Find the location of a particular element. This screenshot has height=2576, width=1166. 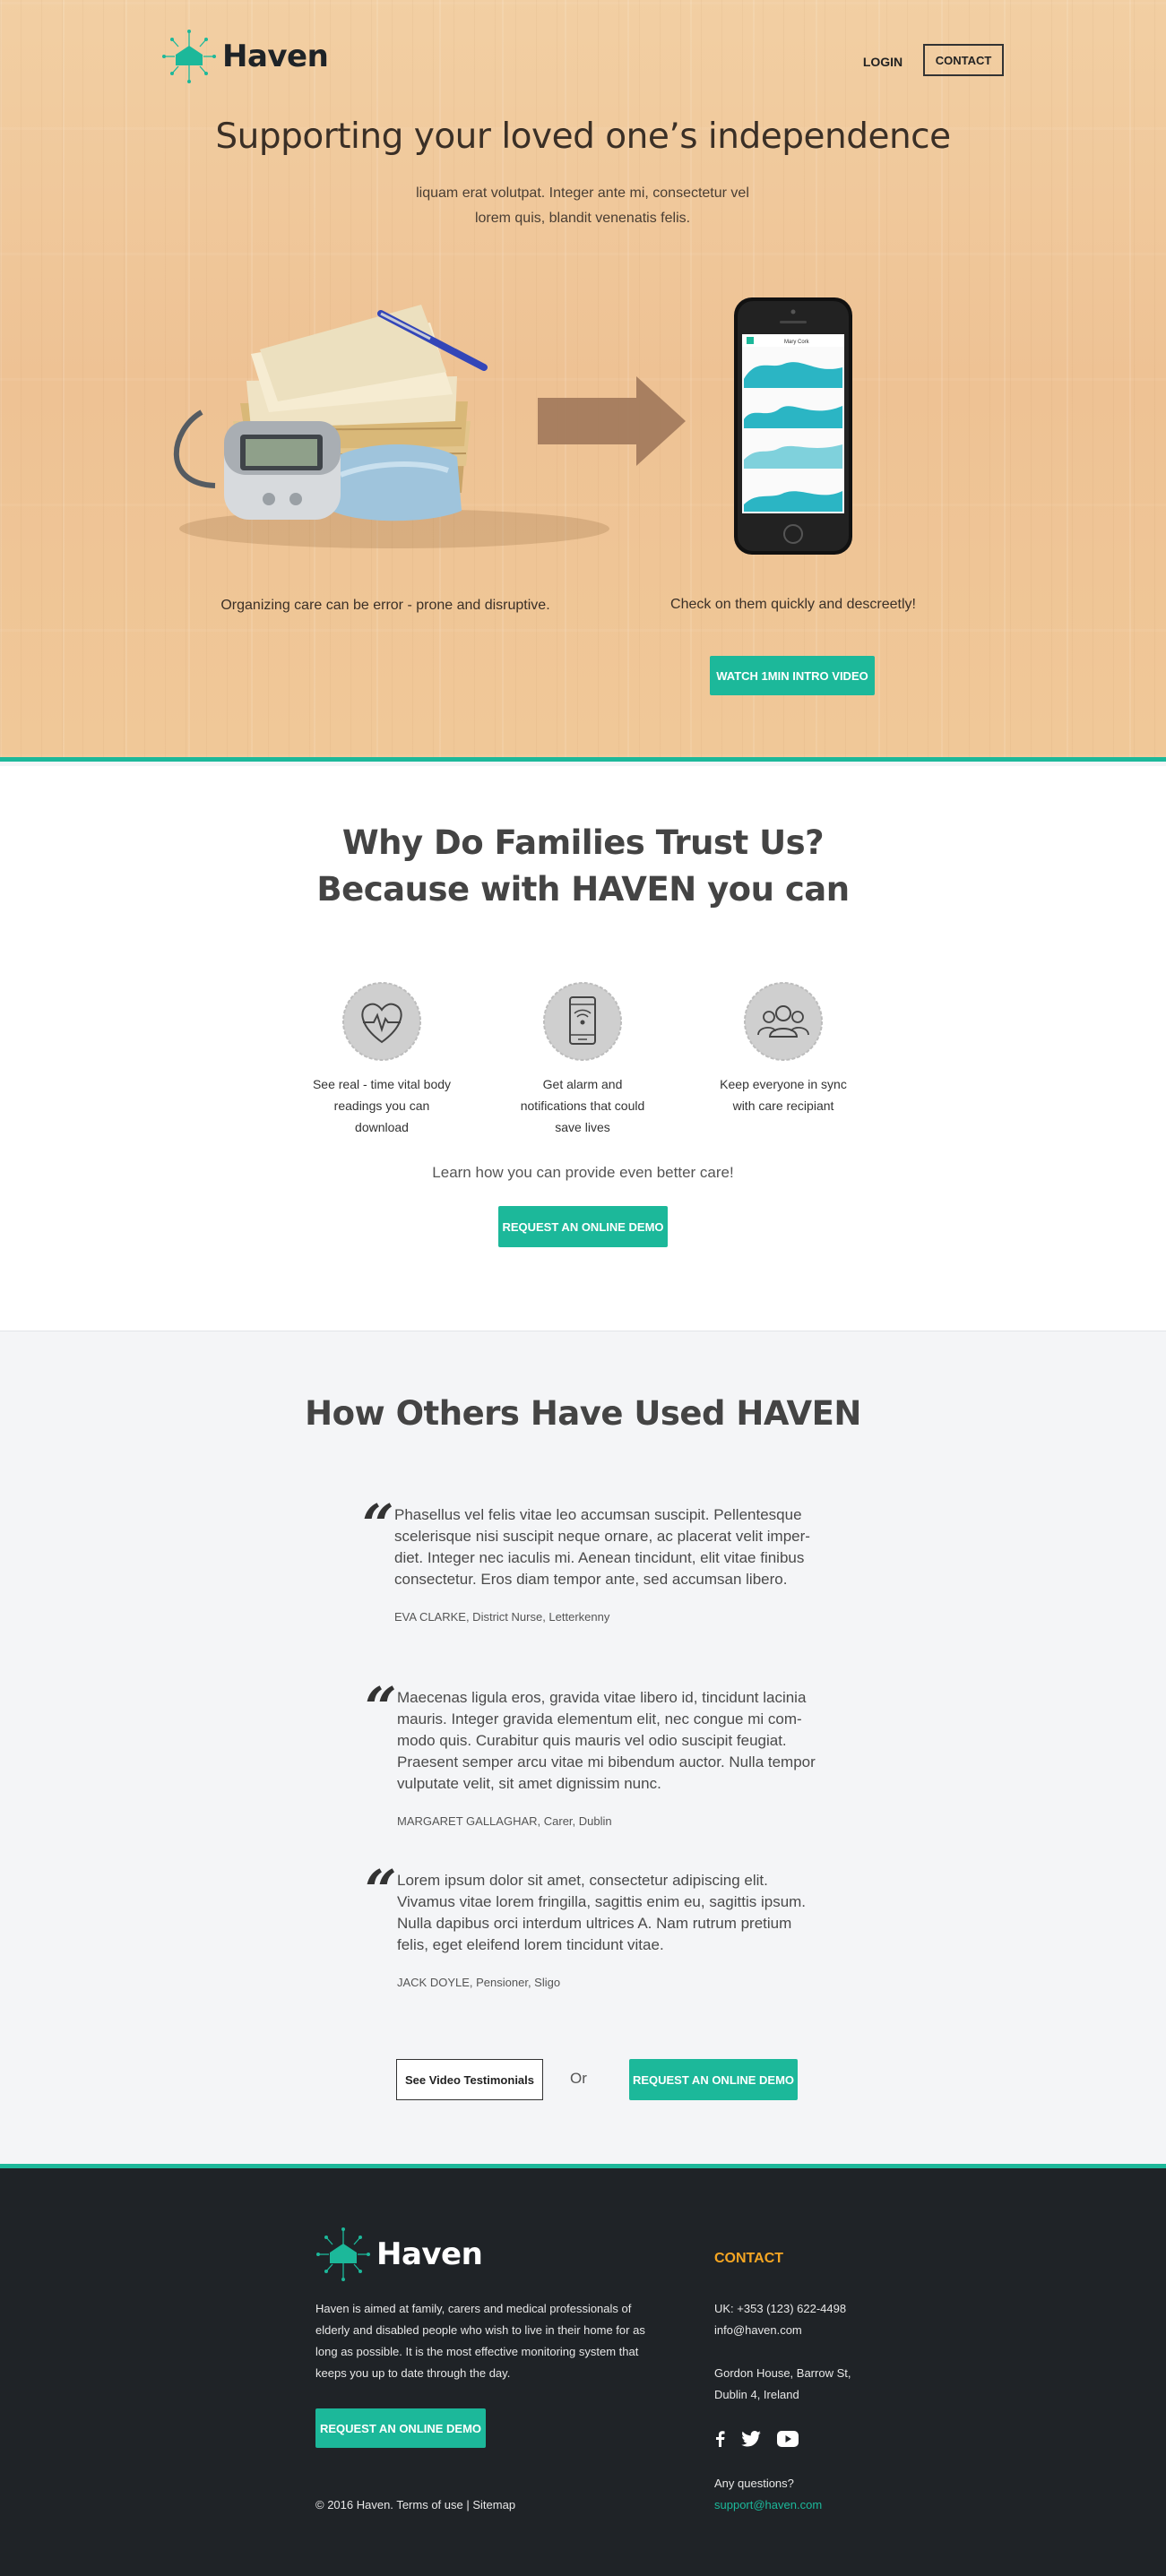

caption-phone: Check on them quickly and descreetly! is located at coordinates (793, 604).